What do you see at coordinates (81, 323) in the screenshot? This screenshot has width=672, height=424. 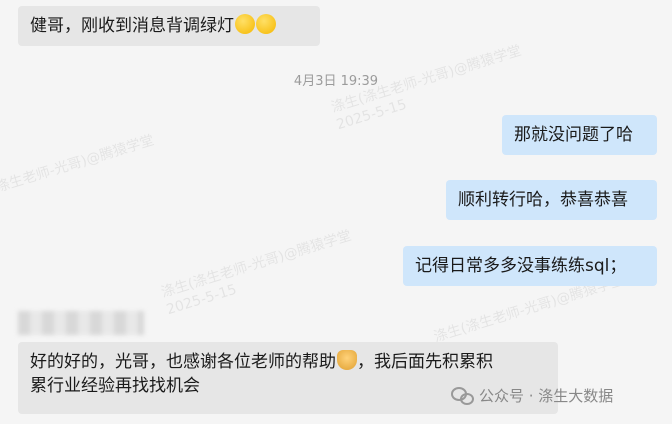 I see `sender-name-blurred` at bounding box center [81, 323].